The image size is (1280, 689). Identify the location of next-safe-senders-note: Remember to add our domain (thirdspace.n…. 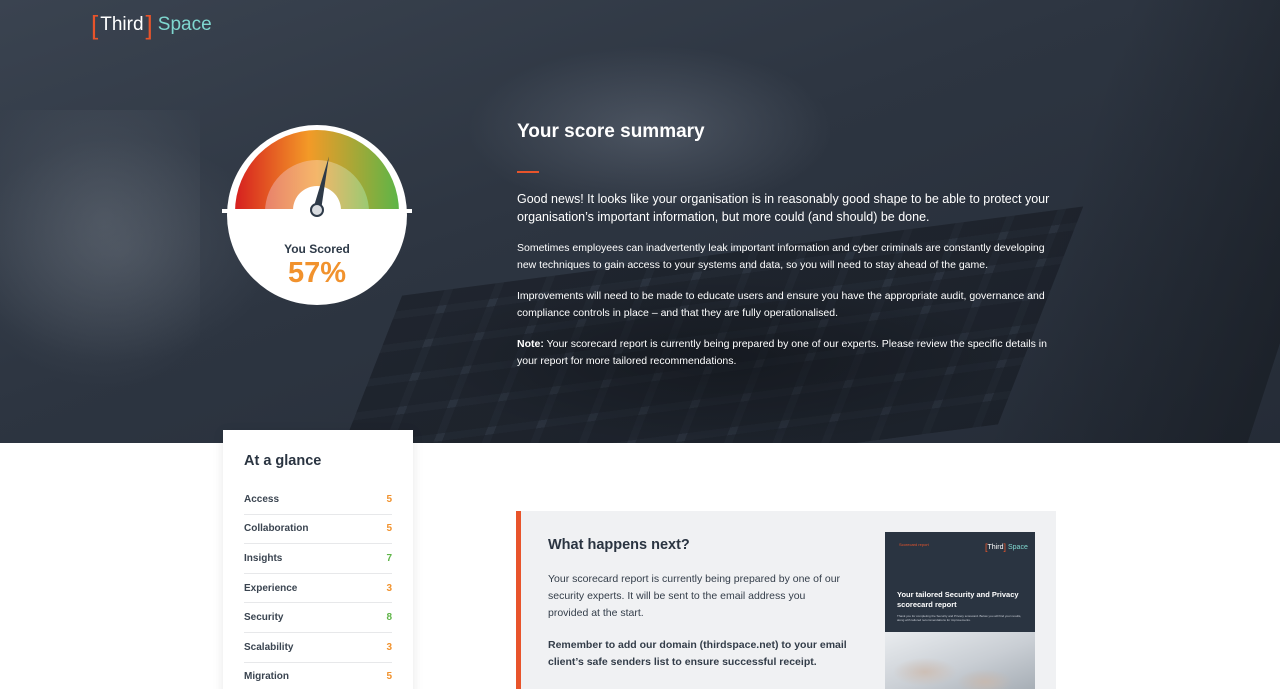
(697, 653).